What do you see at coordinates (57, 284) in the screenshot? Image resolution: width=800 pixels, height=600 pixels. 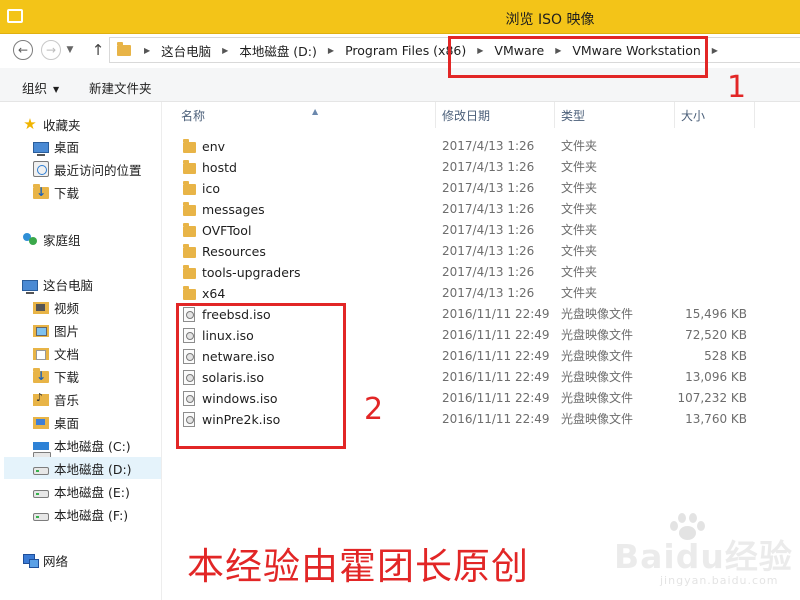 I see `nav-this-pc: 这台电脑` at bounding box center [57, 284].